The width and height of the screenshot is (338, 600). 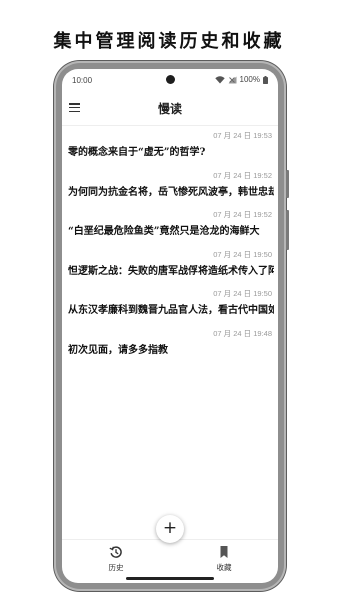 I want to click on history-item: 07 月 24 日 19:52 “白垩纪最危险鱼类”竟然只是沧龙的海鲜大, so click(x=170, y=226).